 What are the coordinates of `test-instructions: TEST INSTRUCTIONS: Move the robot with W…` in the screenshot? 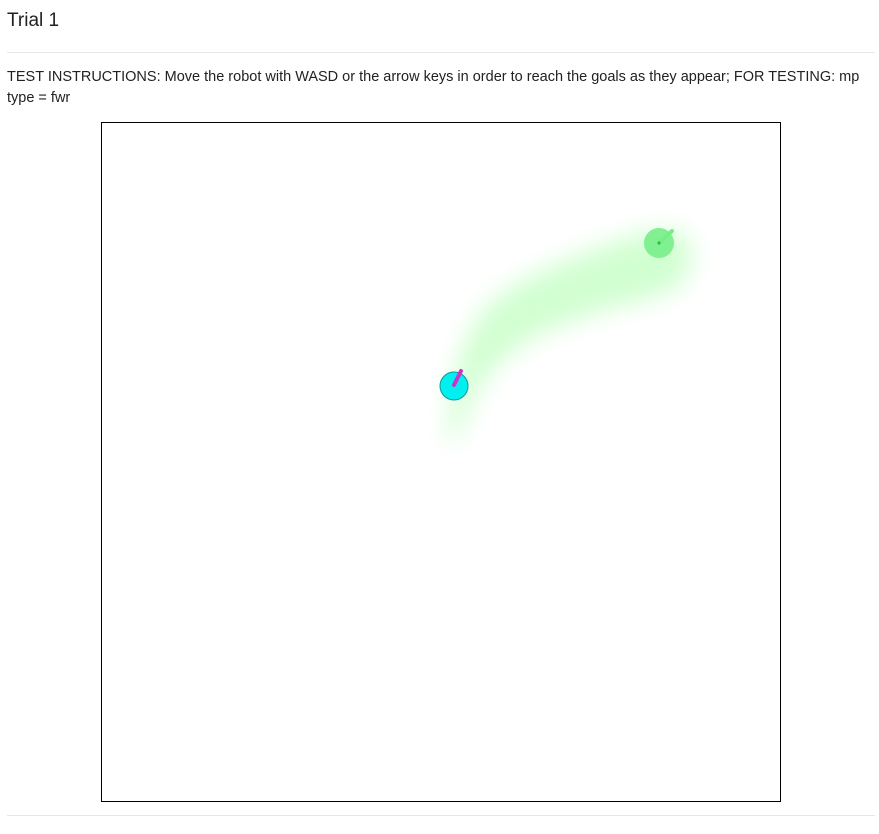 It's located at (433, 87).